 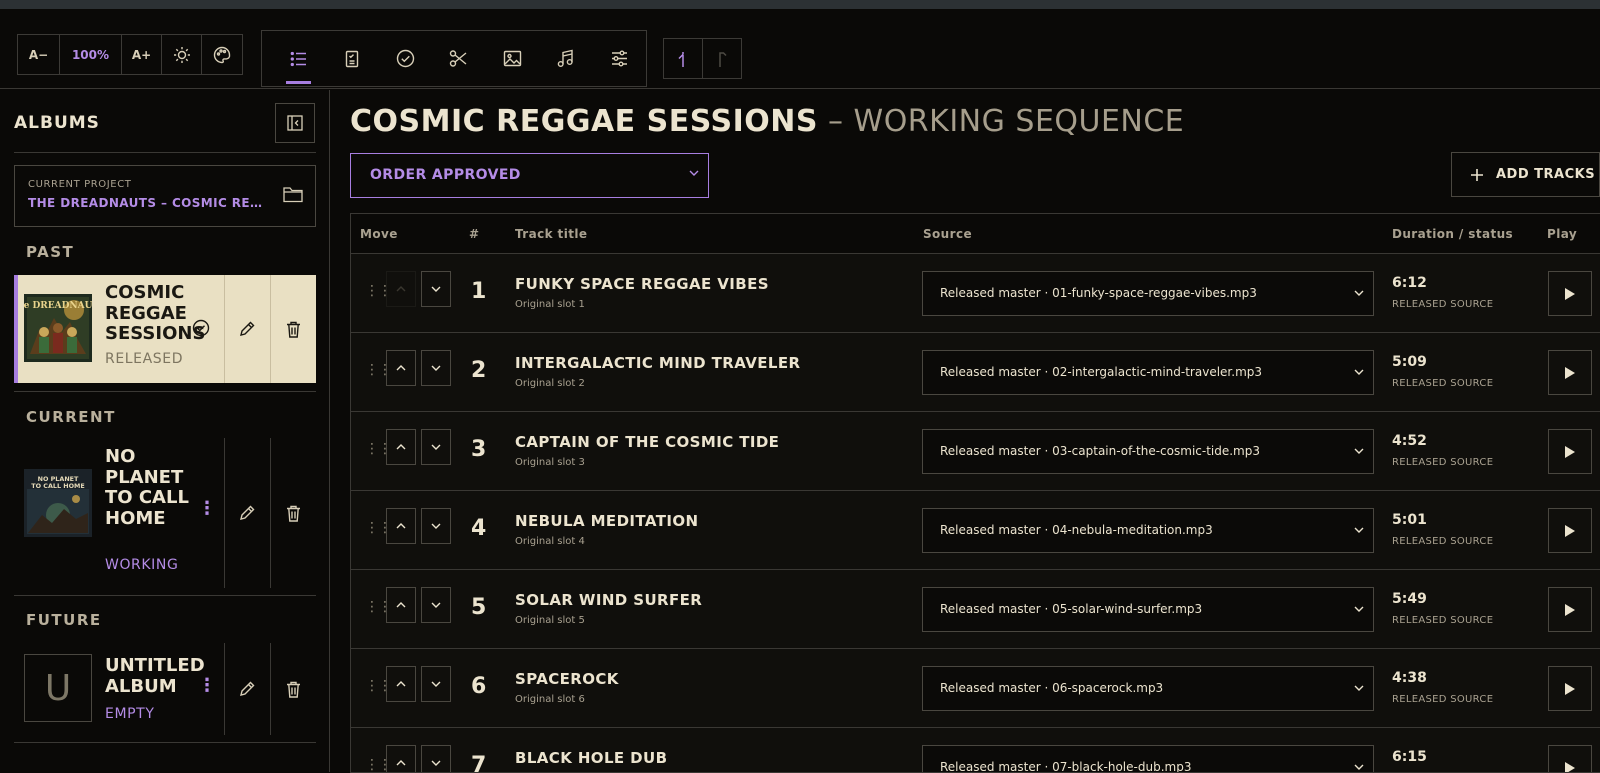 What do you see at coordinates (567, 679) in the screenshot?
I see `track-title: SPACEROCK` at bounding box center [567, 679].